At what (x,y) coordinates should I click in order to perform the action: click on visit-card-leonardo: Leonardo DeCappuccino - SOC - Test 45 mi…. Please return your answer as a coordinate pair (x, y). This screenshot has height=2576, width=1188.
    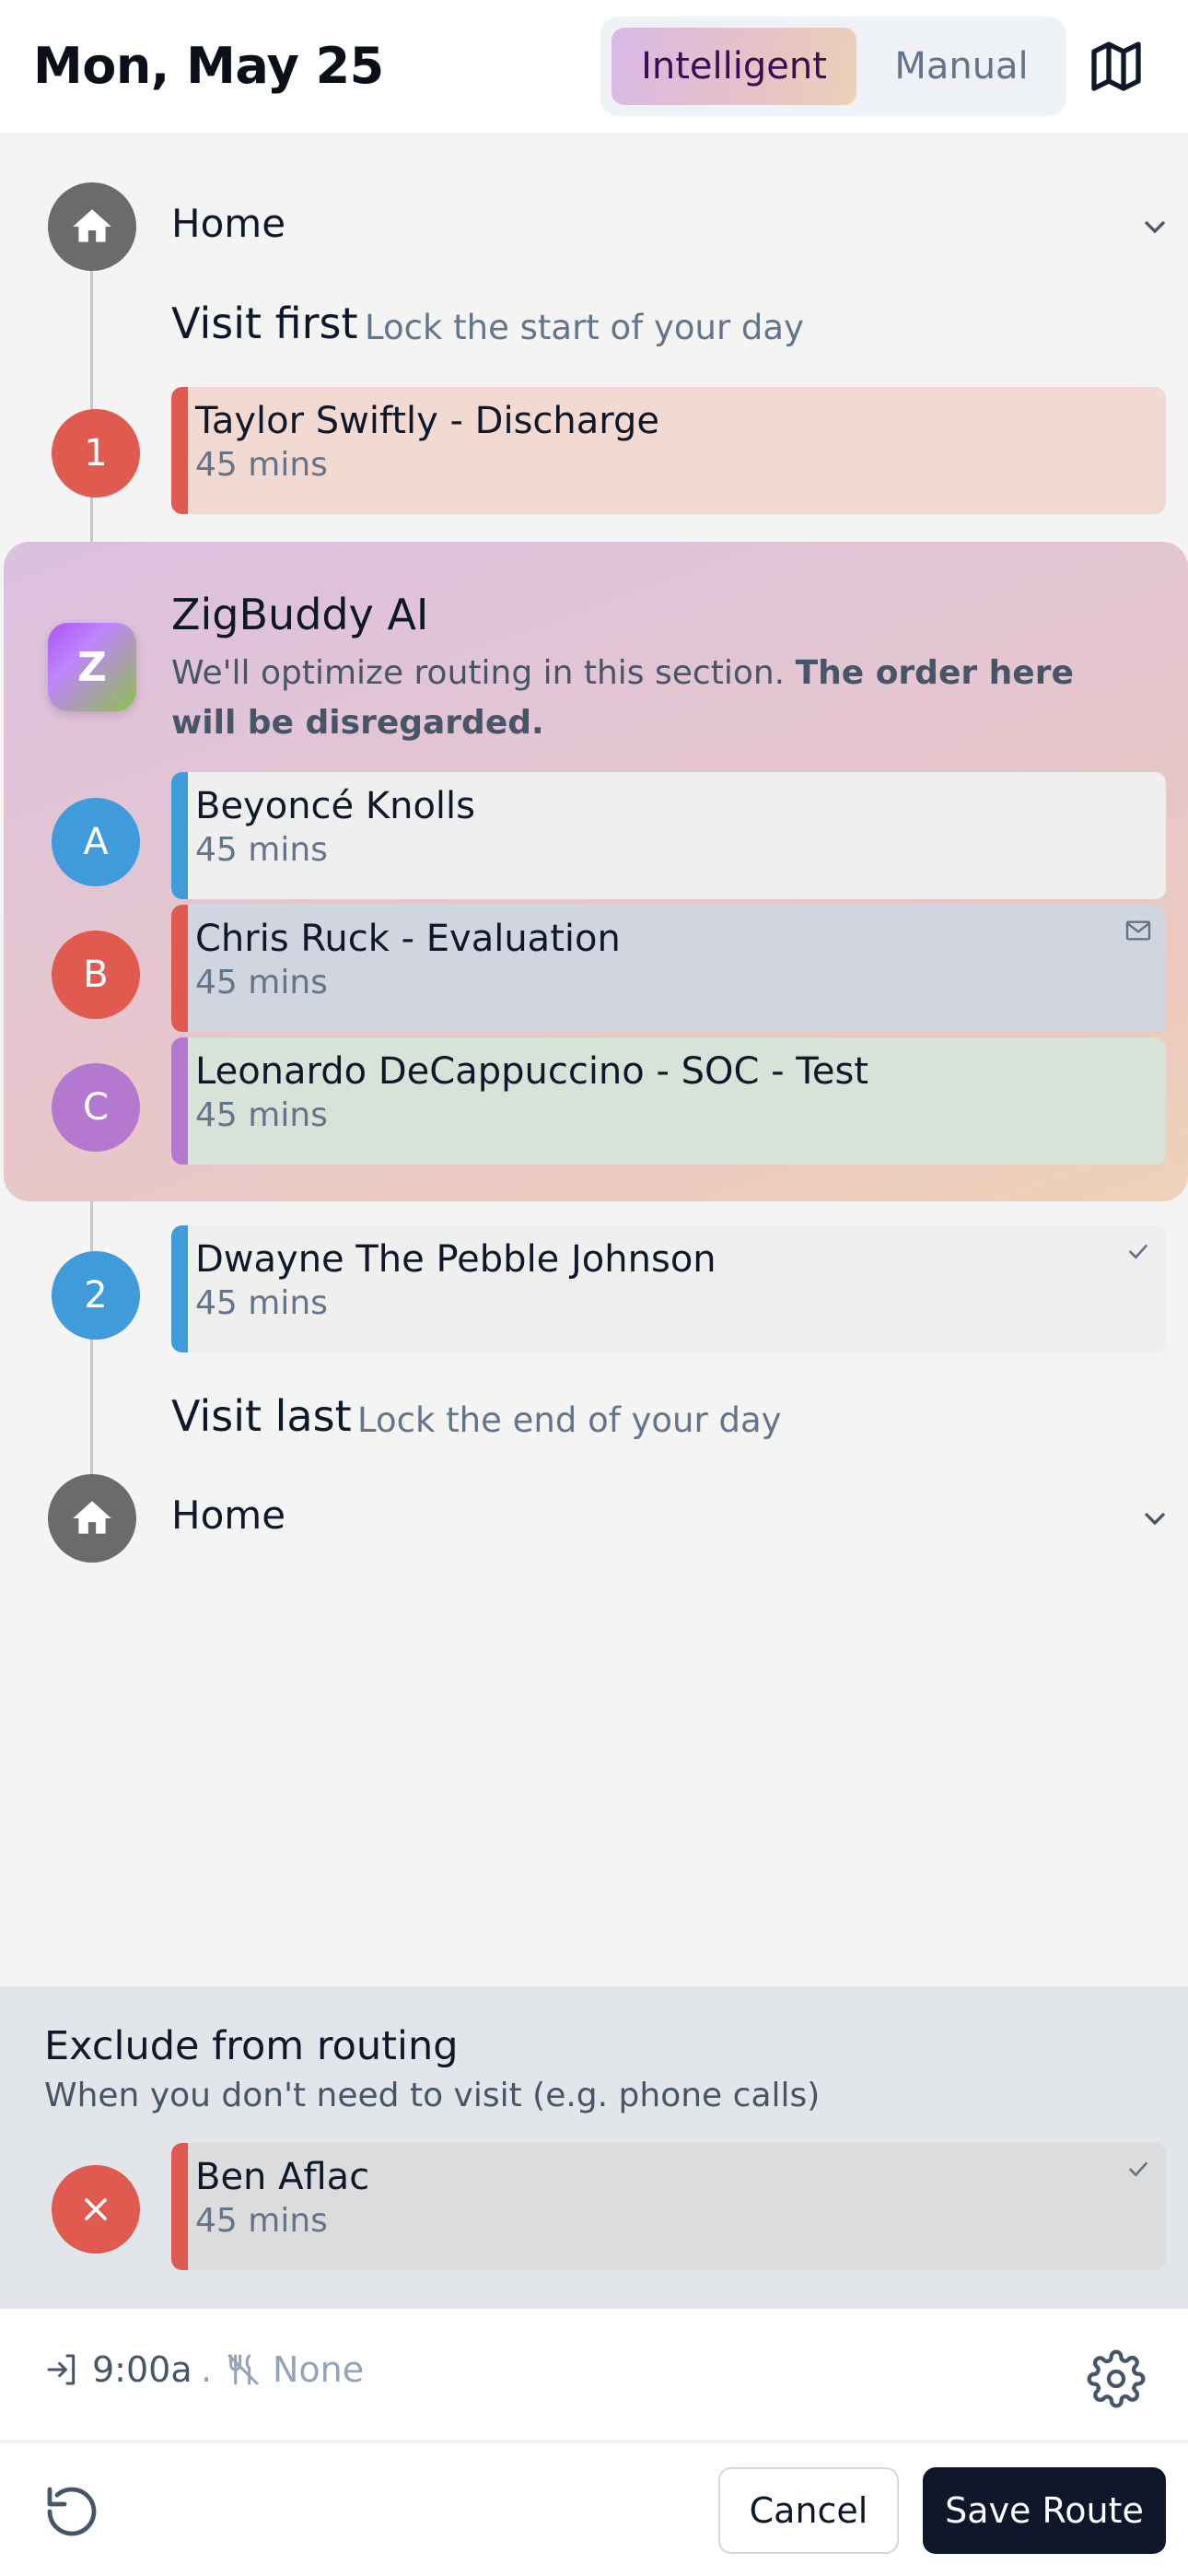
    Looking at the image, I should click on (668, 1101).